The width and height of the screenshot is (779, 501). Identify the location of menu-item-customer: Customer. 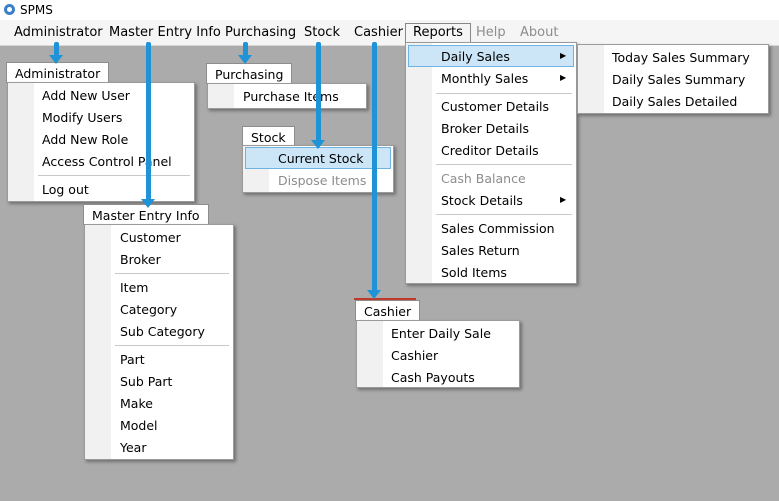
(150, 237).